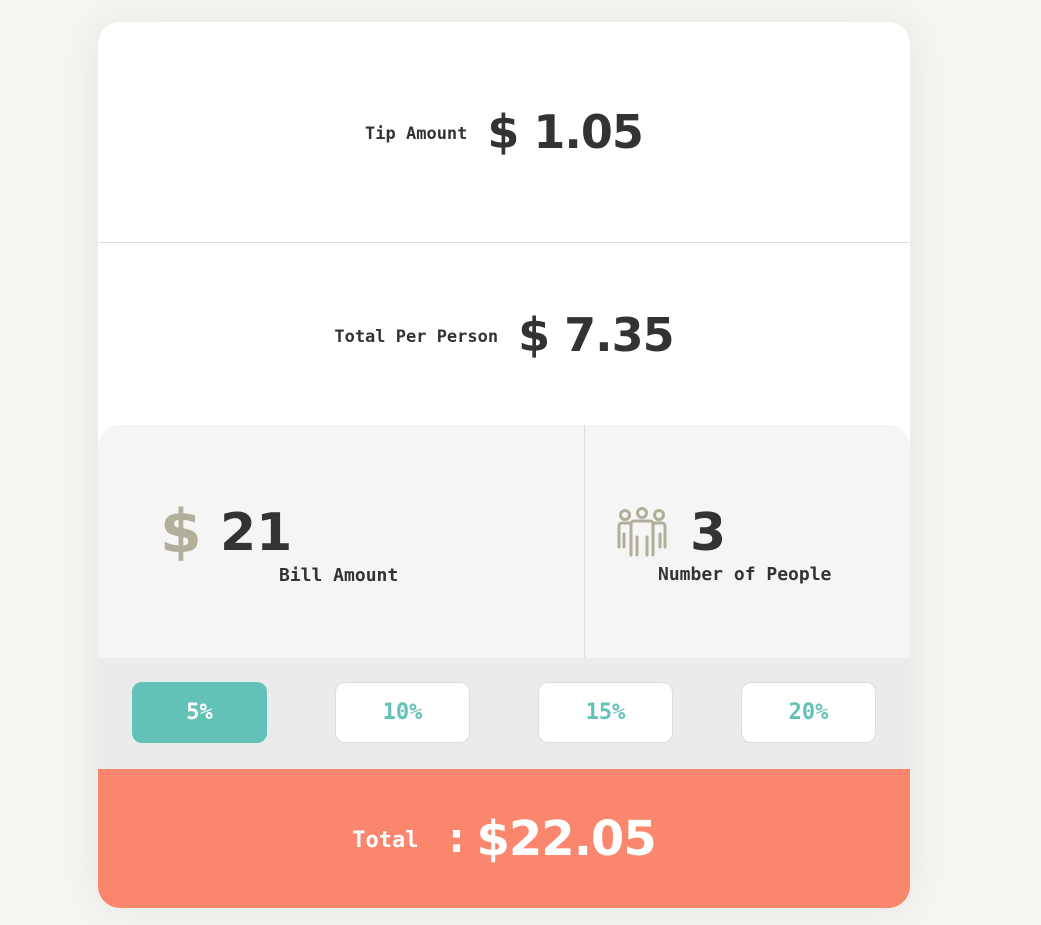  What do you see at coordinates (416, 336) in the screenshot?
I see `per-person-label: Total Per Person` at bounding box center [416, 336].